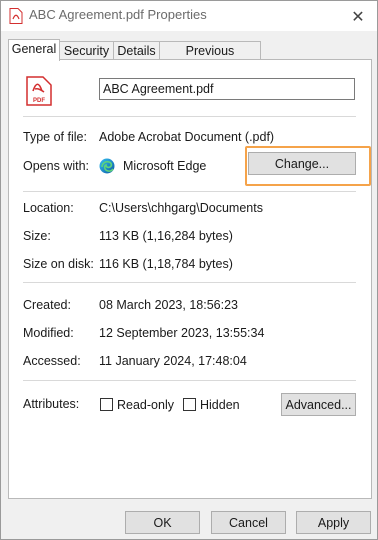 The image size is (378, 540). I want to click on title-bar: ABC Agreement.pdf Properties ✕, so click(189, 16).